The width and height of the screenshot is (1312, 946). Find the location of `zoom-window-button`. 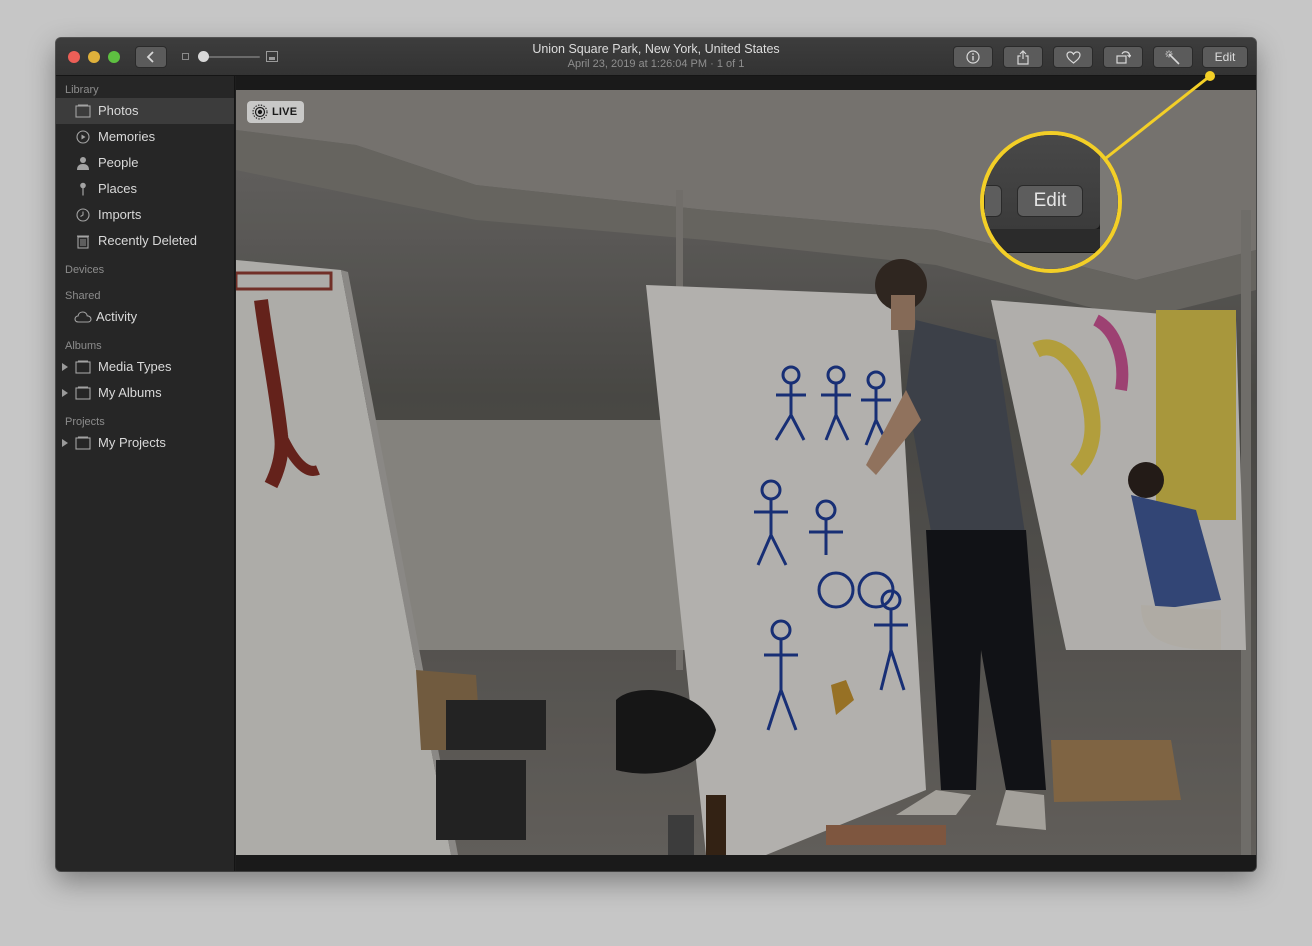

zoom-window-button is located at coordinates (114, 57).